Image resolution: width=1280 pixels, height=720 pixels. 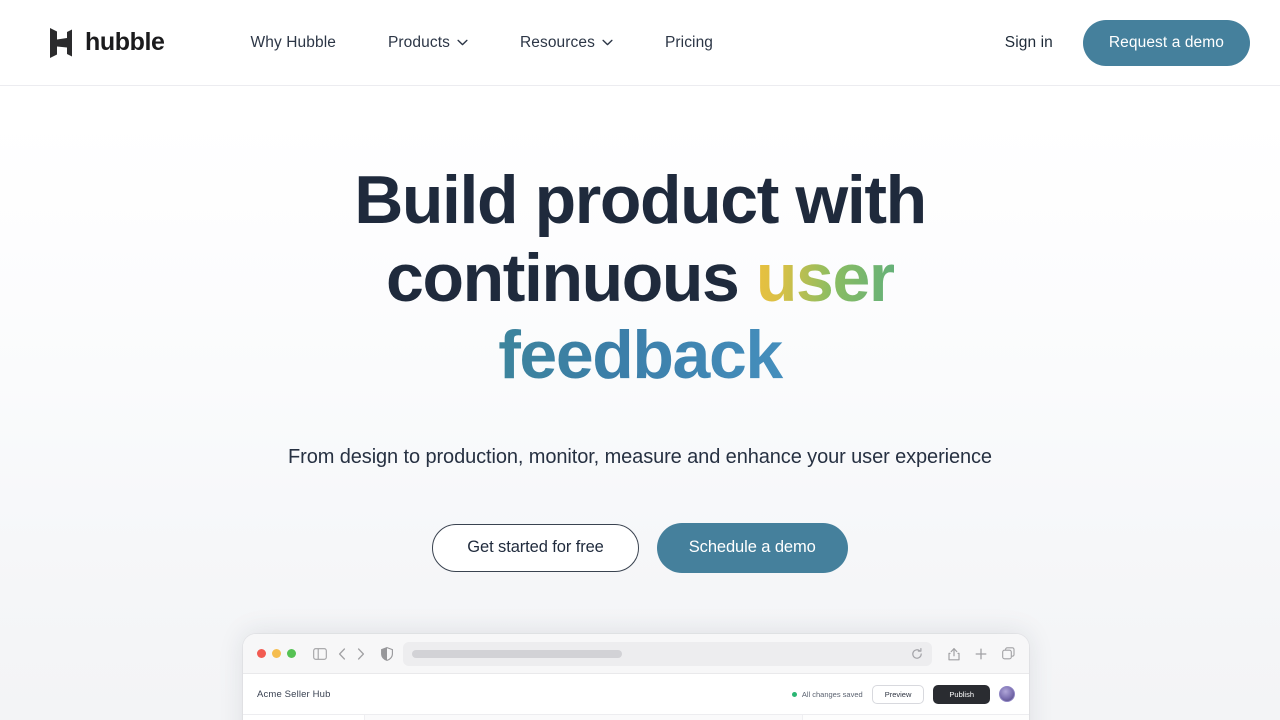 I want to click on browser-toolbar, so click(x=636, y=654).